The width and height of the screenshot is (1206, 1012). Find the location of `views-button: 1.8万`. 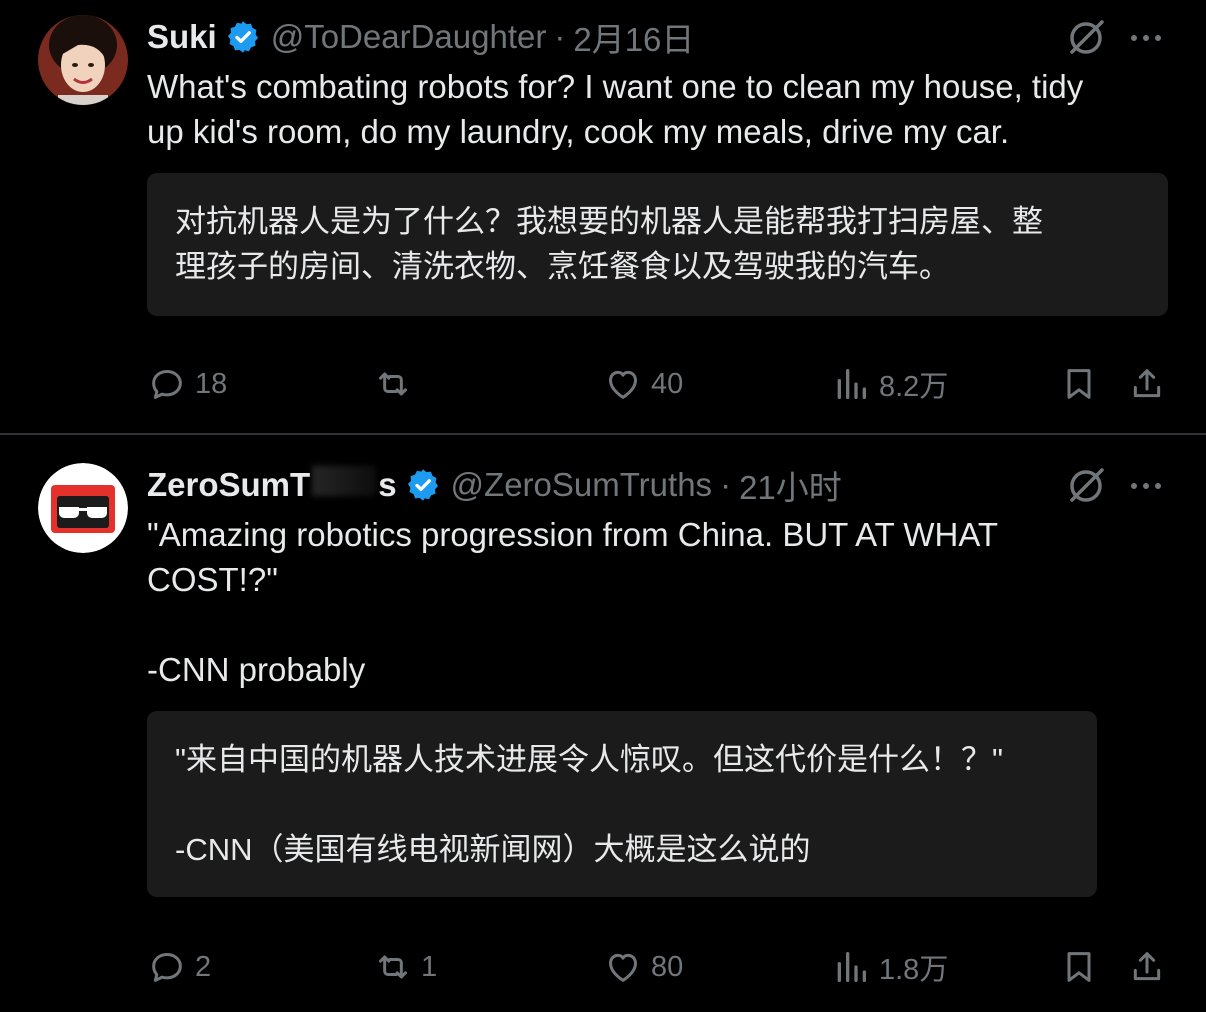

views-button: 1.8万 is located at coordinates (889, 967).